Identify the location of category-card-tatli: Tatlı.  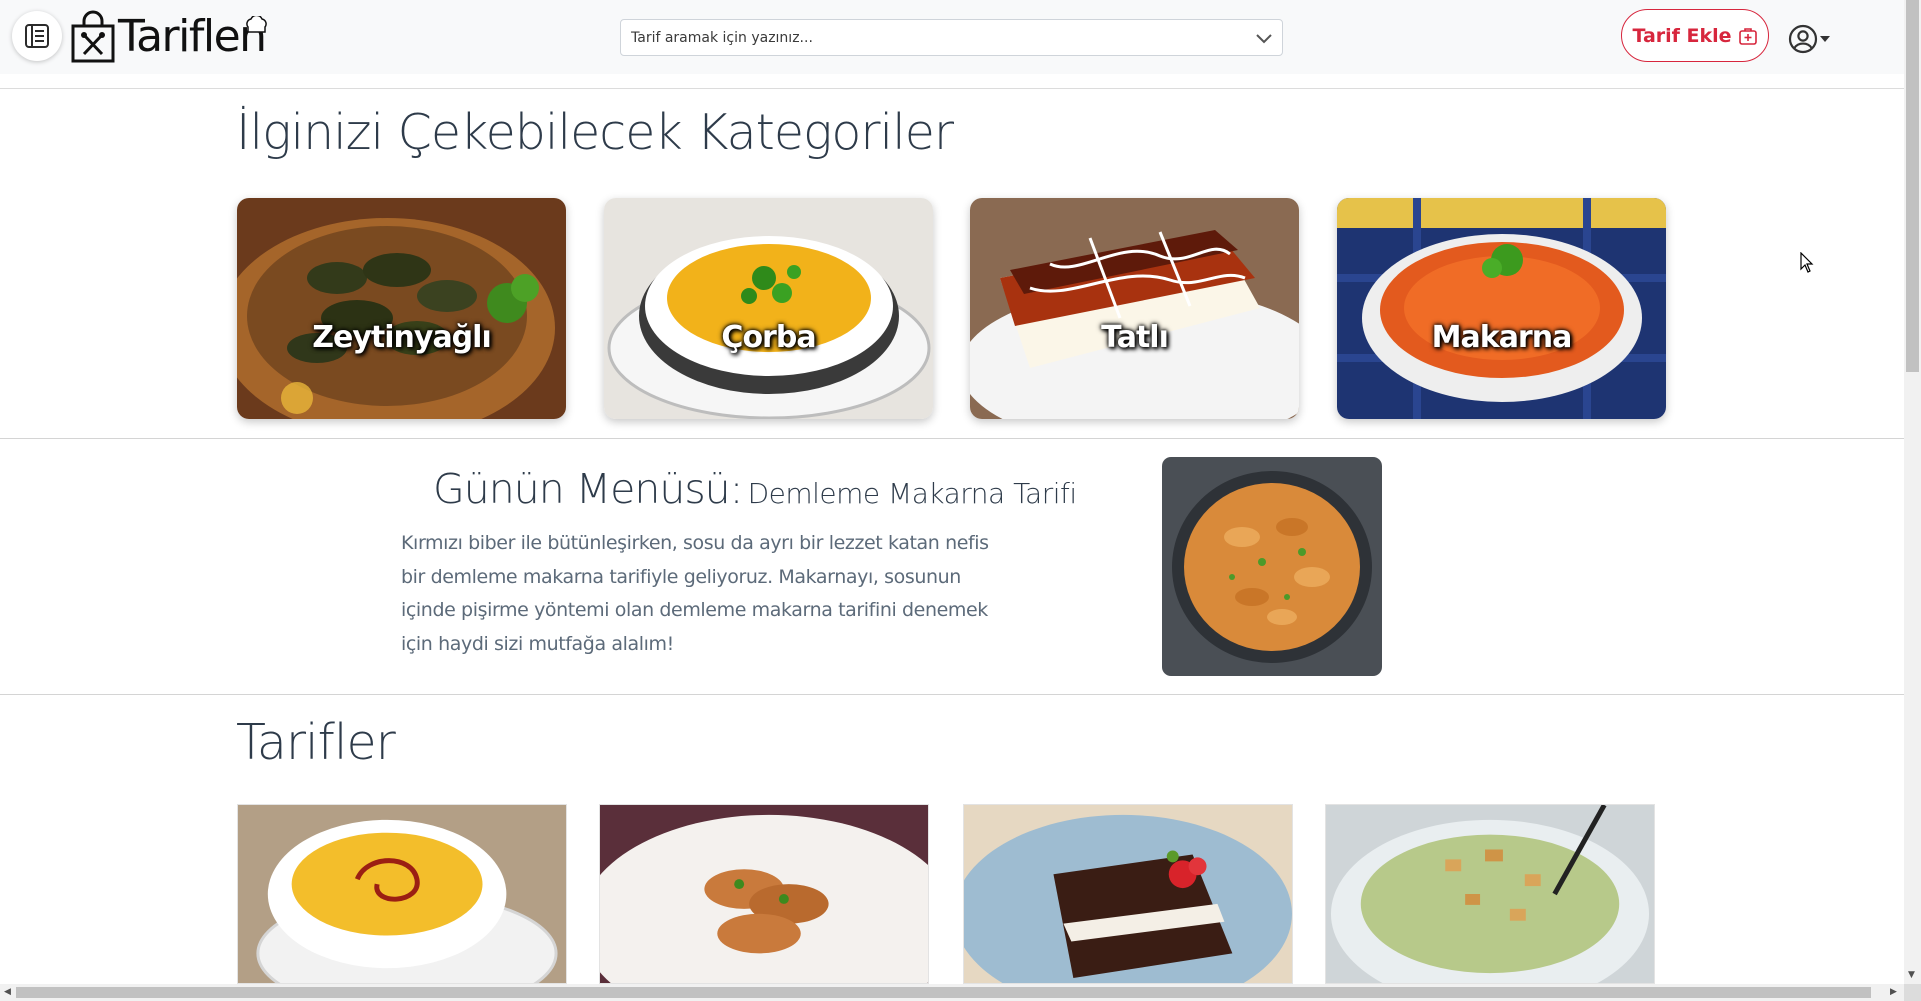
(1134, 308).